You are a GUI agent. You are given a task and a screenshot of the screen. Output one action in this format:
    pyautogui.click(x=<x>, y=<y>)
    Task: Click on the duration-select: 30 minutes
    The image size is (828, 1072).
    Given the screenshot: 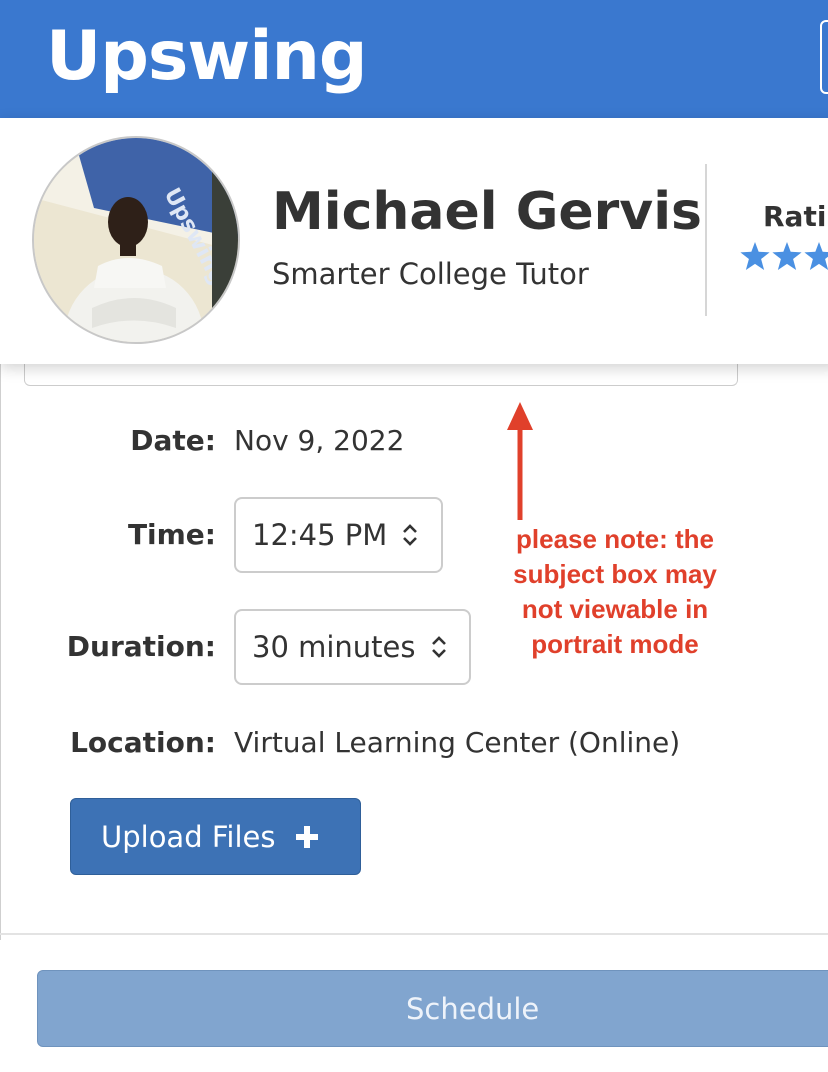 What is the action you would take?
    pyautogui.click(x=352, y=647)
    